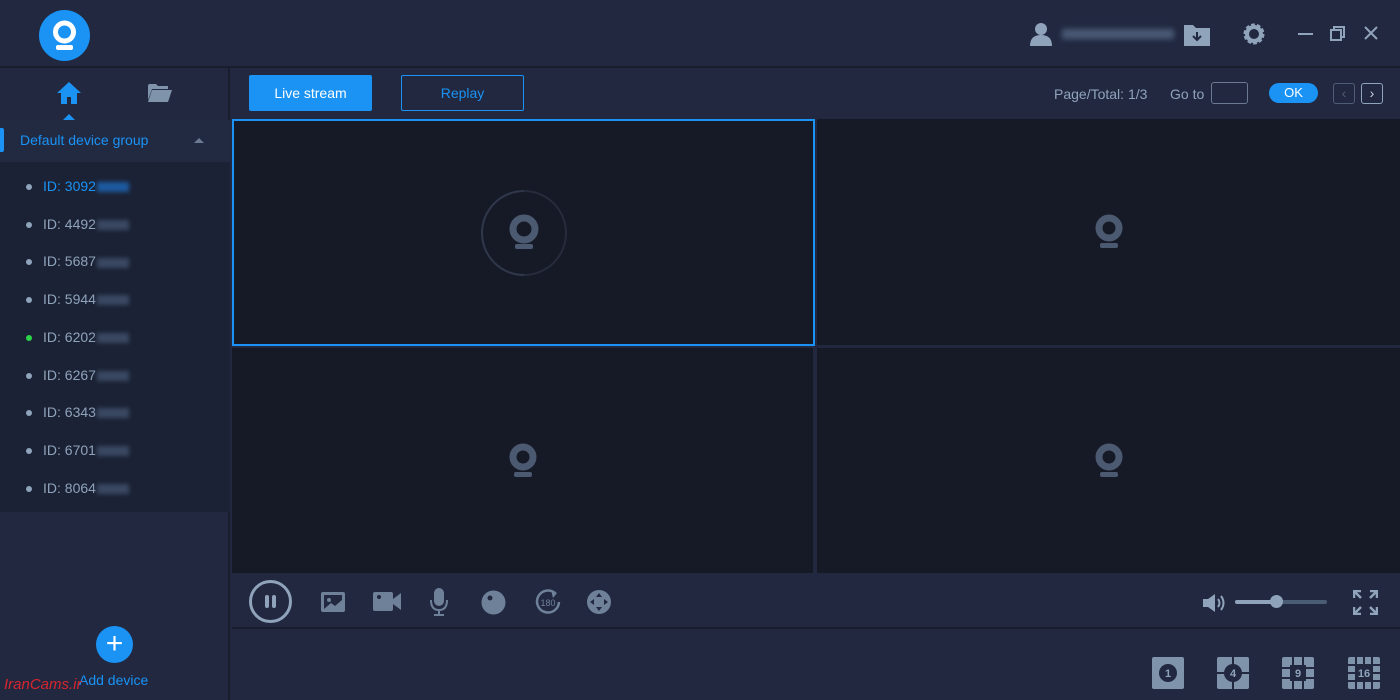 This screenshot has height=700, width=1400. I want to click on layout-1-button: 1, so click(1168, 673).